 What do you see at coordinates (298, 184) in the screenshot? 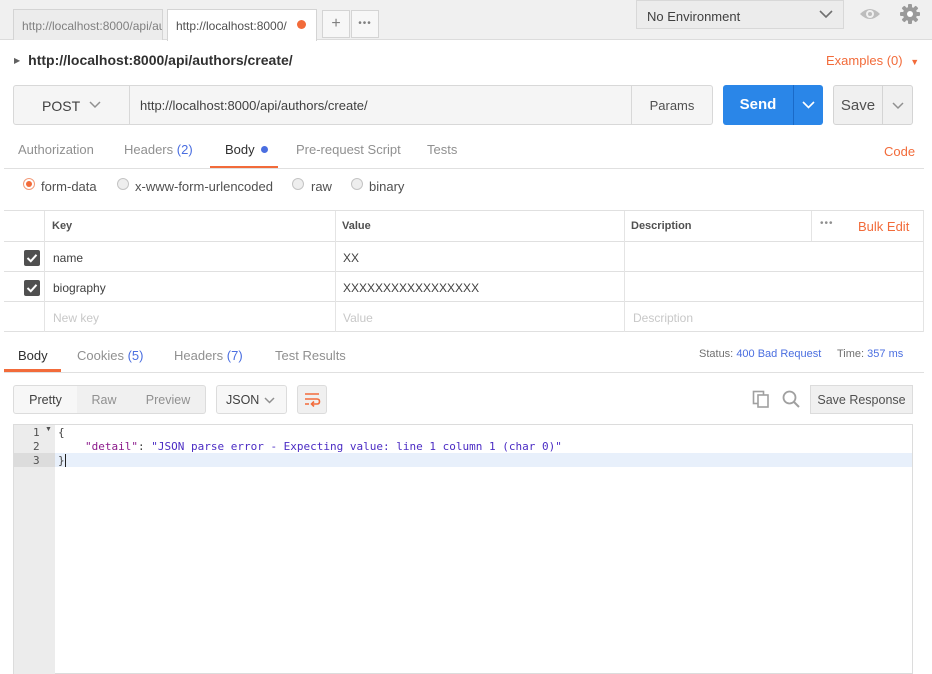
I see `radio-raw` at bounding box center [298, 184].